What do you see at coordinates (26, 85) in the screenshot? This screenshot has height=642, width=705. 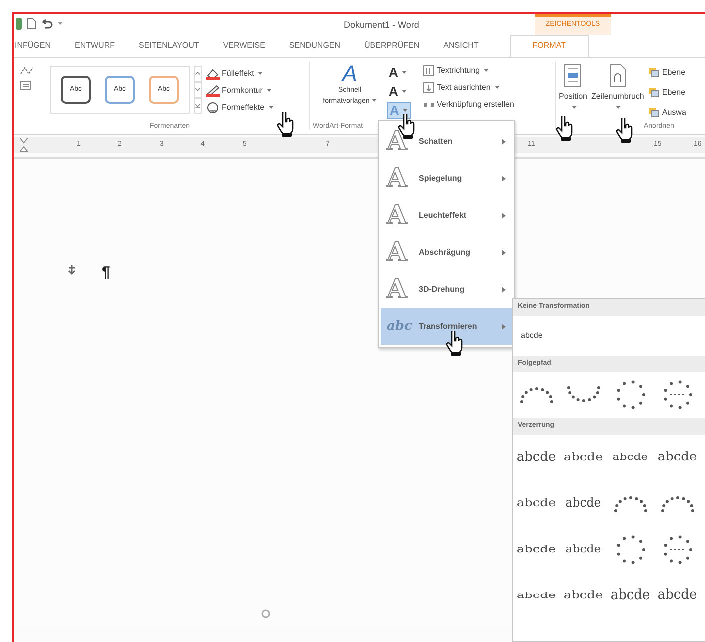 I see `text-box-icon` at bounding box center [26, 85].